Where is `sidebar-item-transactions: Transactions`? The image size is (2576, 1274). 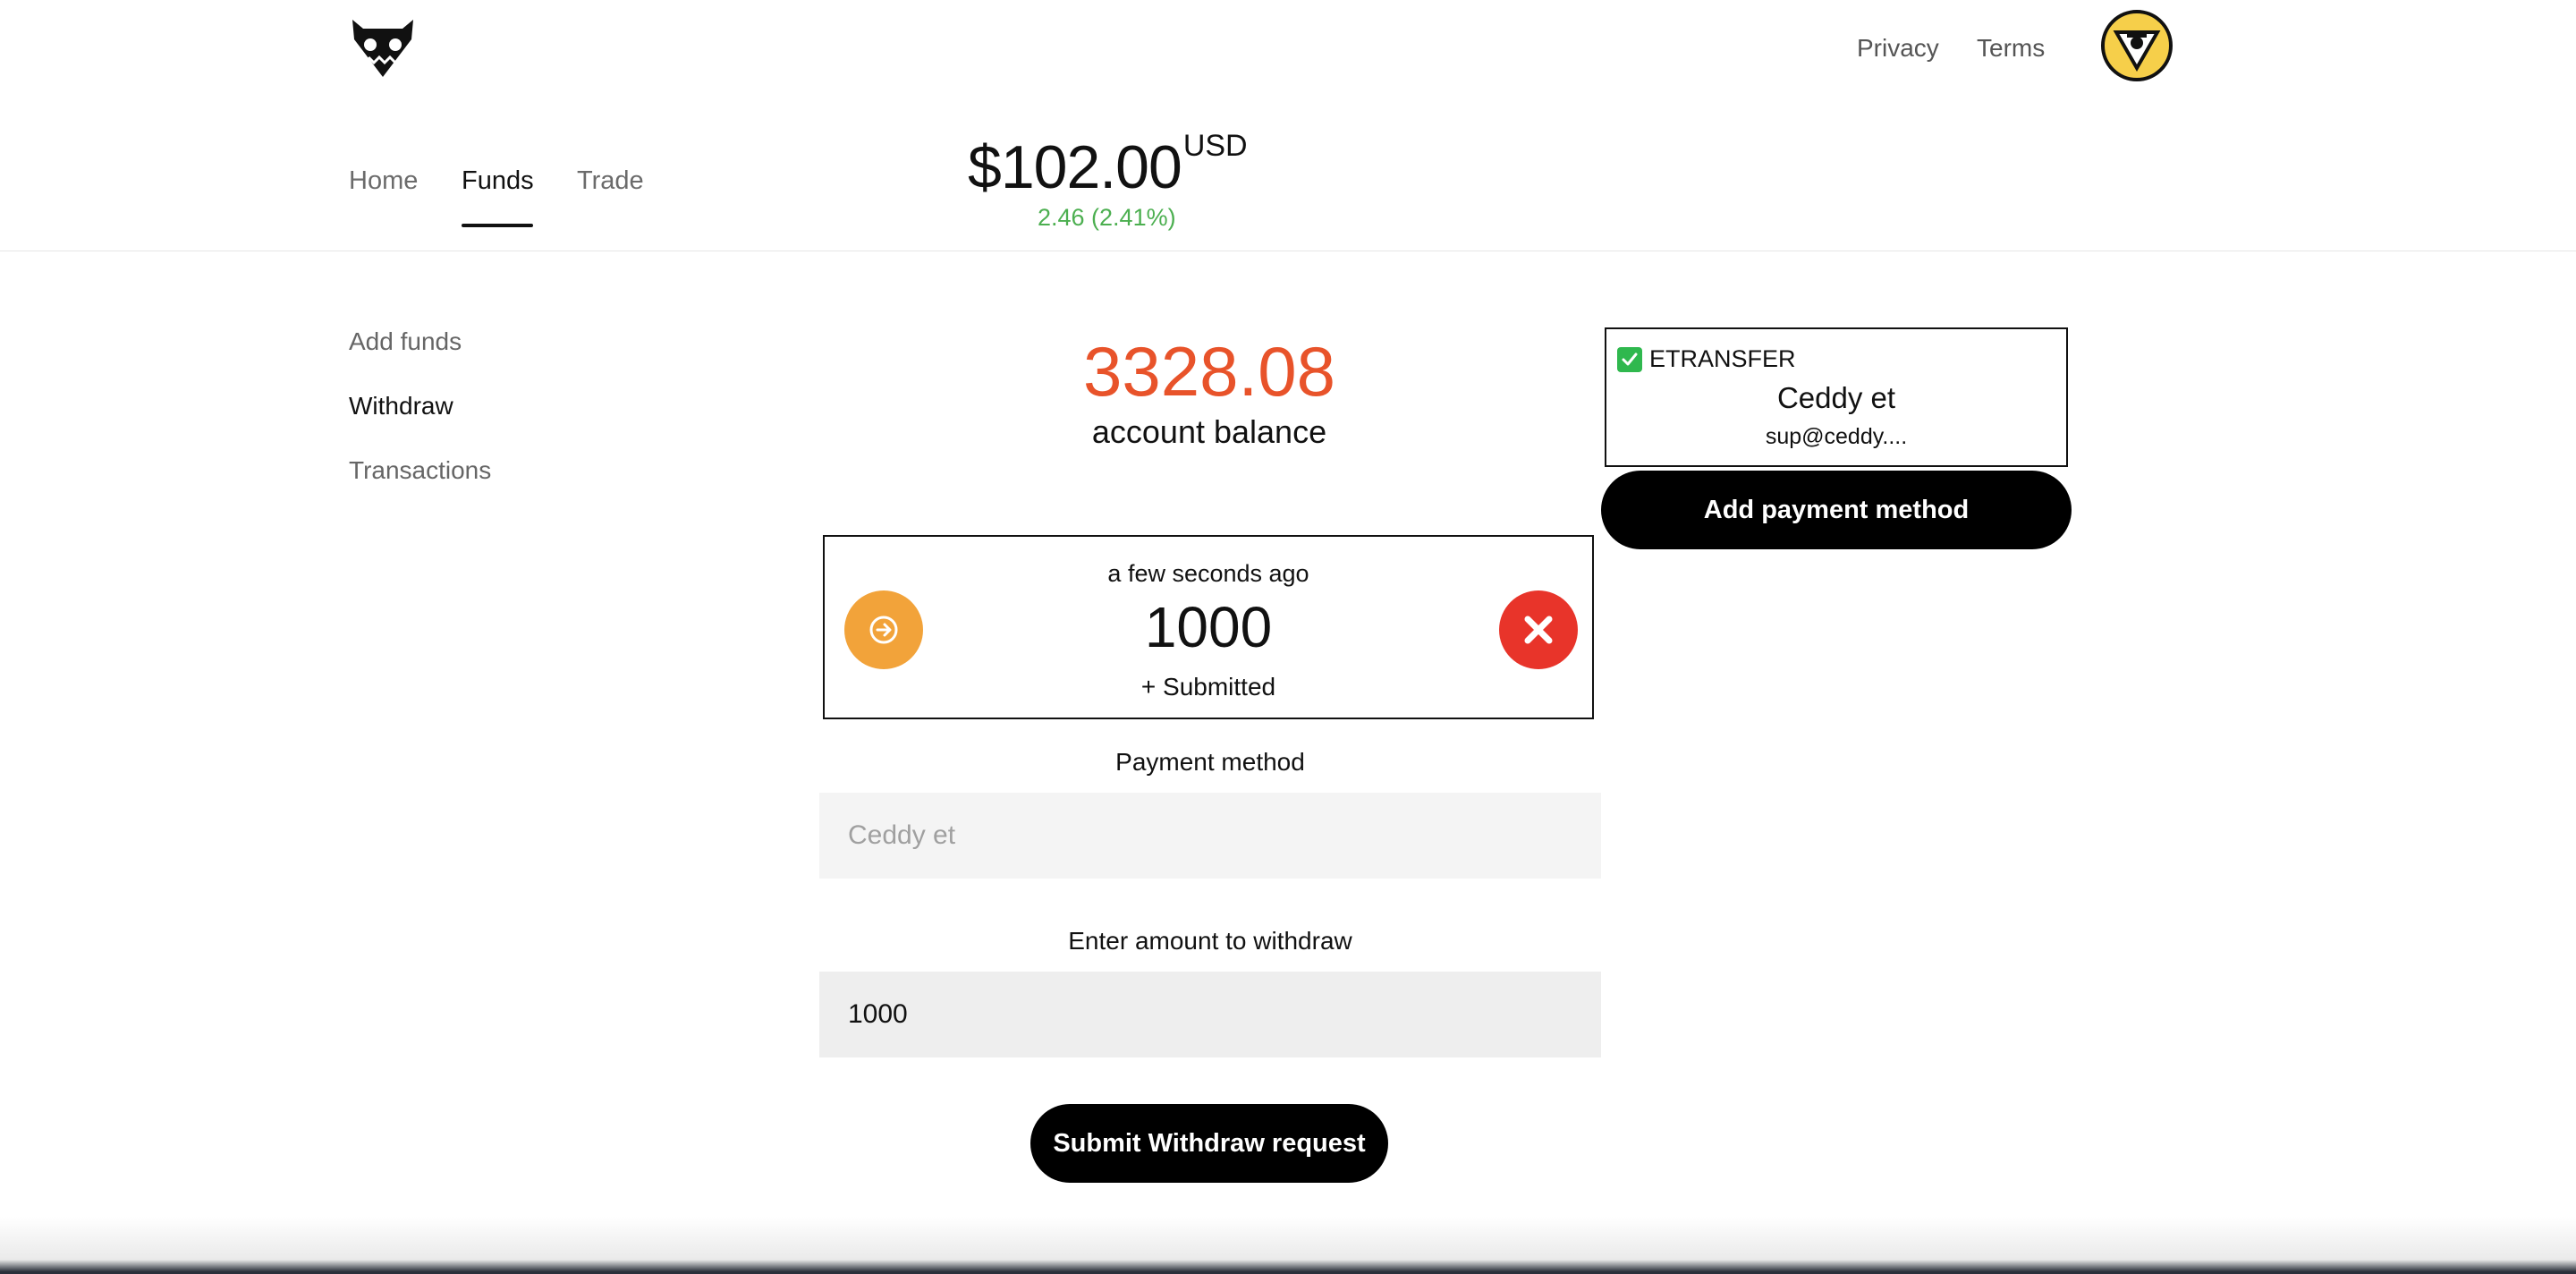 sidebar-item-transactions: Transactions is located at coordinates (420, 470).